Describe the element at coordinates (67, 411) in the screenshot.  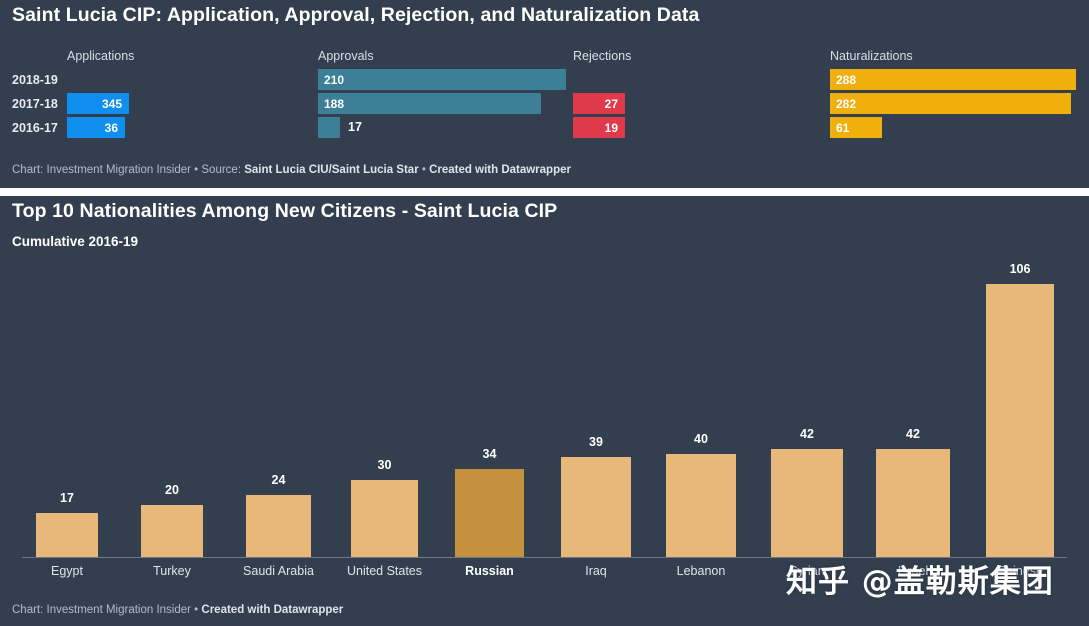
I see `chart2-bar-column: 17 Egypt` at that location.